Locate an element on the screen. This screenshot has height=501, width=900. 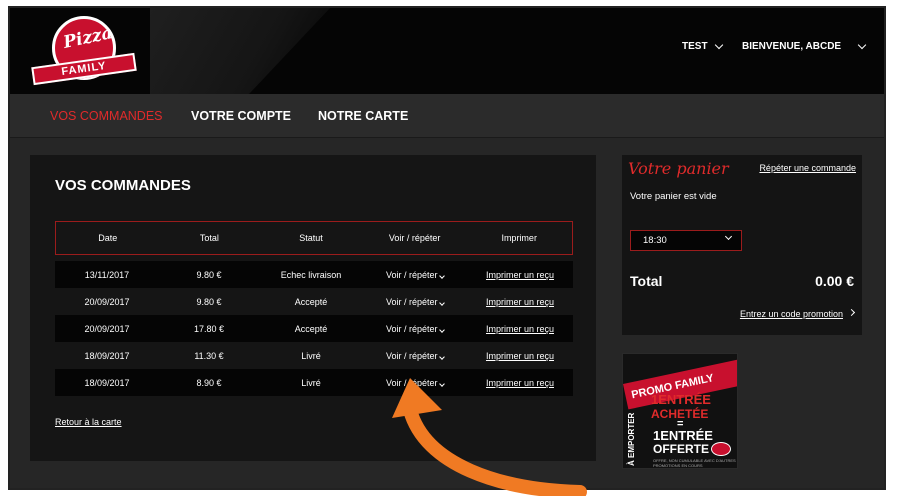
header-decoration is located at coordinates (240, 51).